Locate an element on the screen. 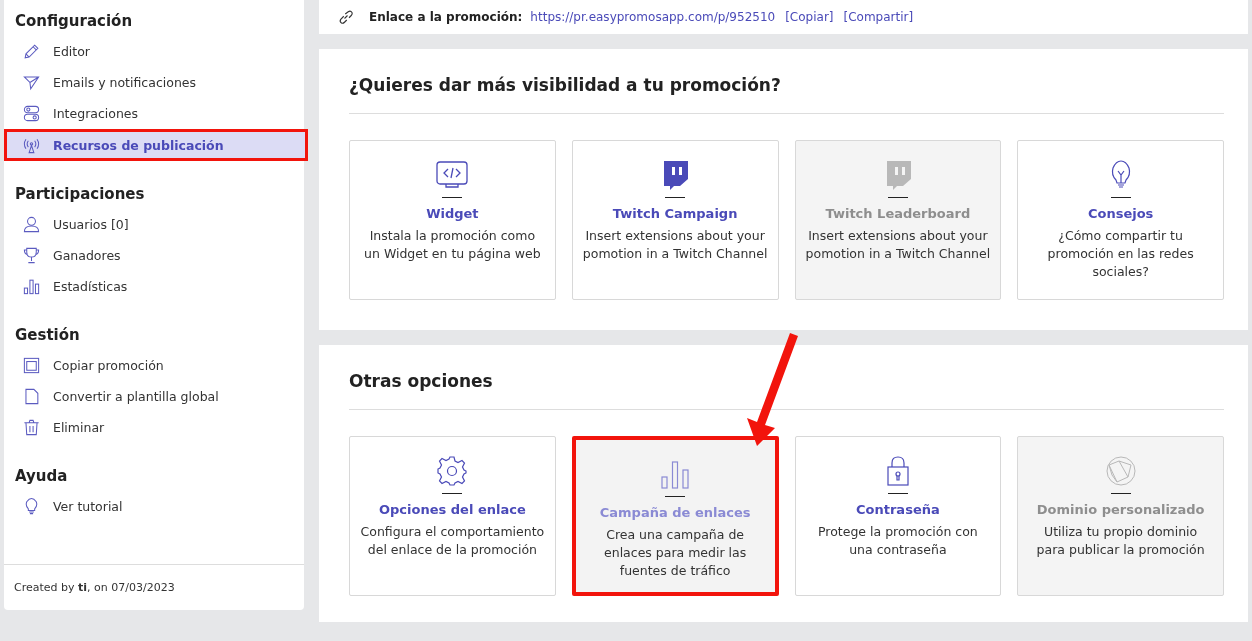 The image size is (1252, 641). card-title: Contraseña is located at coordinates (898, 509).